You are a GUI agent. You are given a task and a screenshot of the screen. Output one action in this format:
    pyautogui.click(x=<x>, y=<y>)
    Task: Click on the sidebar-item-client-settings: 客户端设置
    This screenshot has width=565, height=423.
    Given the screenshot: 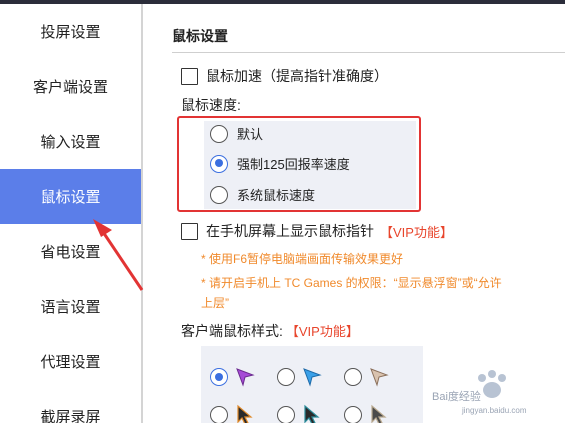 What is the action you would take?
    pyautogui.click(x=70, y=86)
    